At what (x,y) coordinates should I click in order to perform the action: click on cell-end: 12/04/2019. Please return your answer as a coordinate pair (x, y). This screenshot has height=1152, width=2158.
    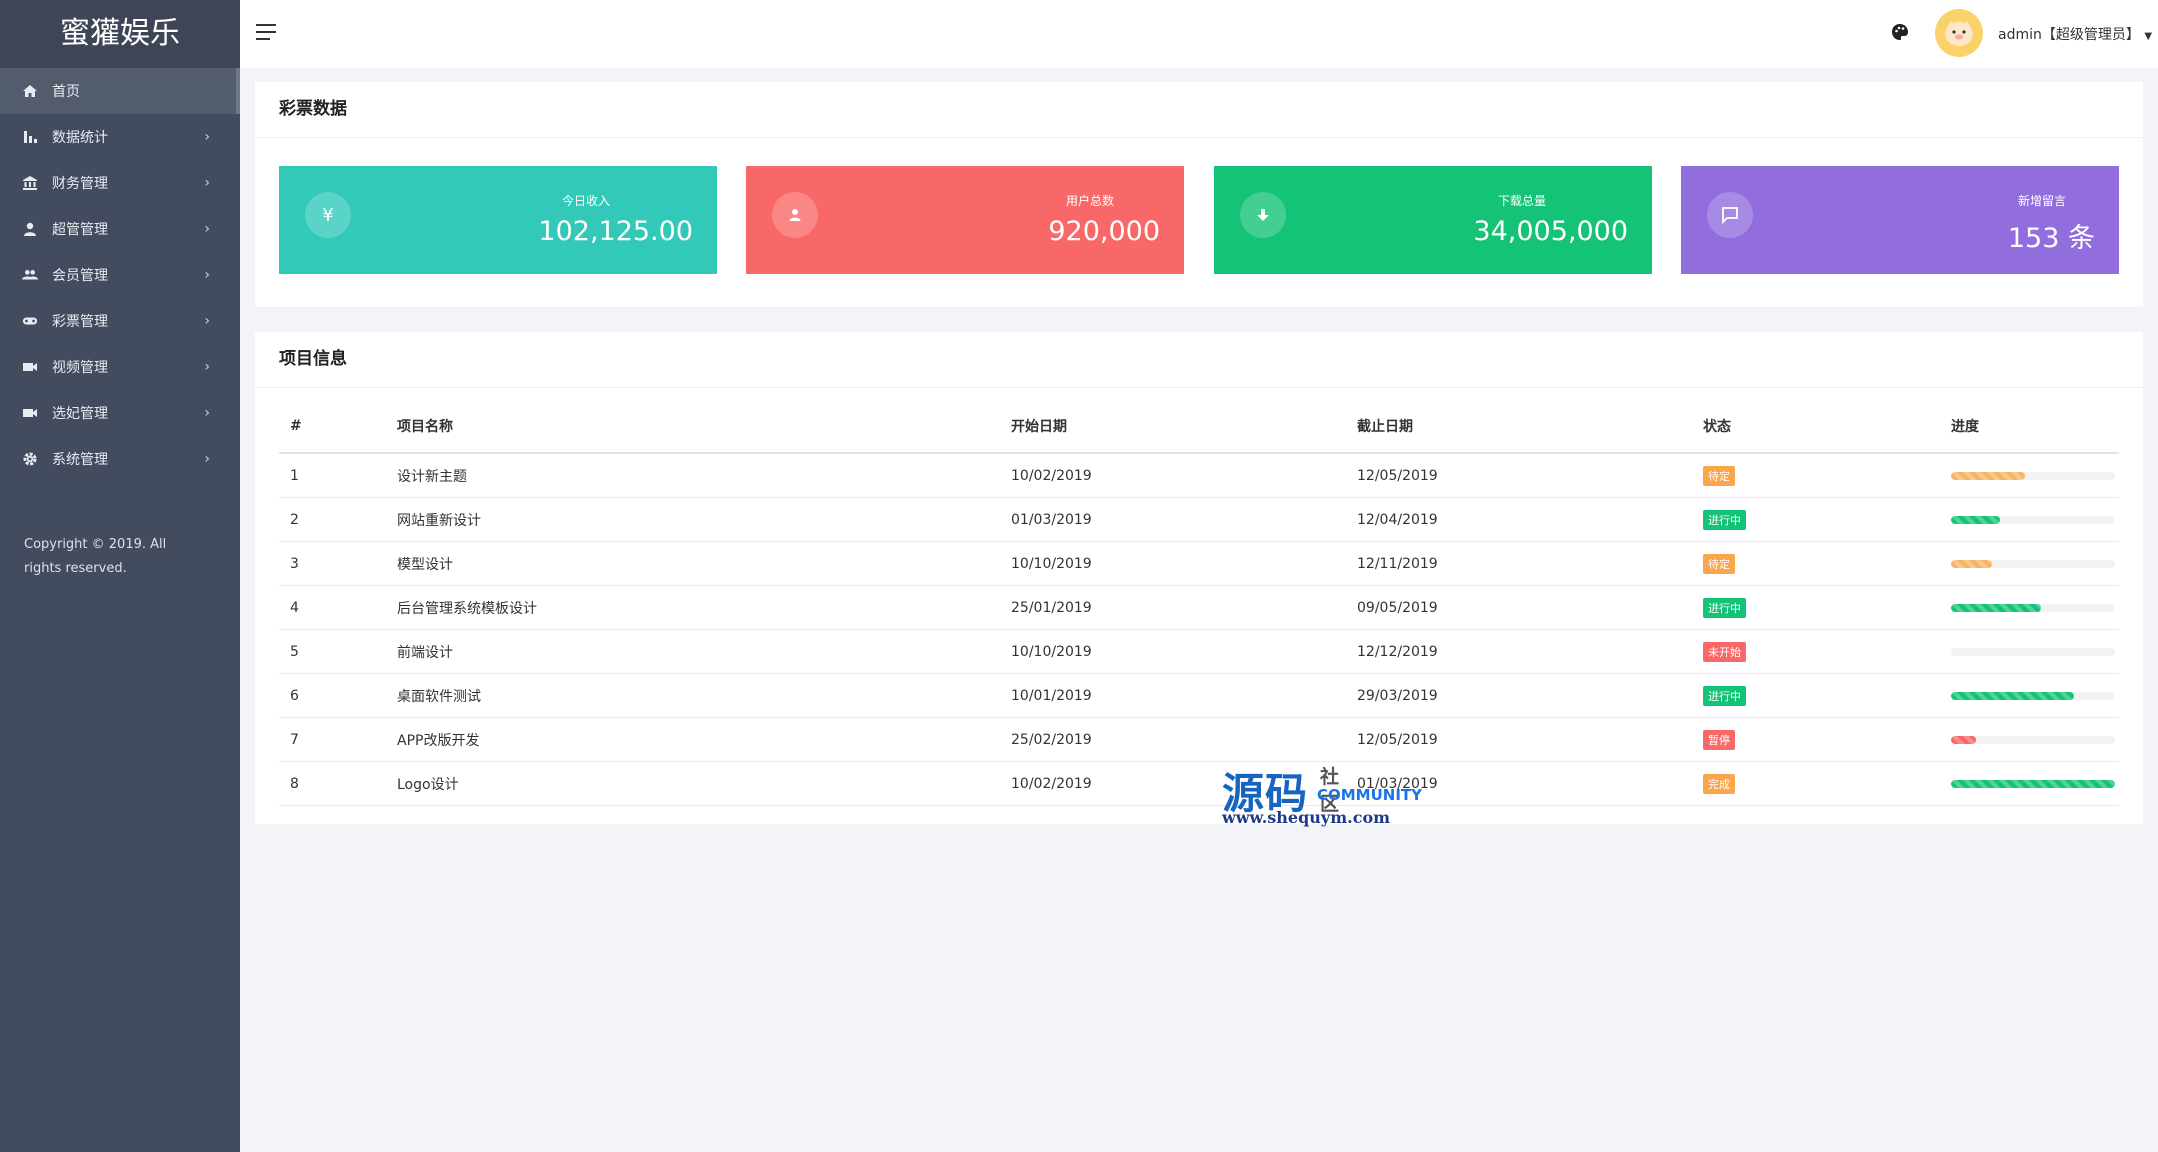
    Looking at the image, I should click on (1519, 519).